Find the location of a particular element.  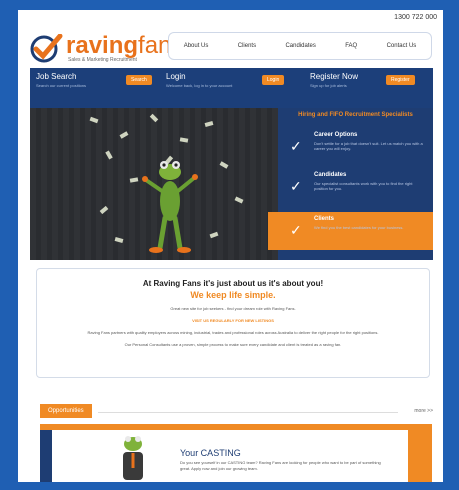

logo-check-icon is located at coordinates (46, 48).